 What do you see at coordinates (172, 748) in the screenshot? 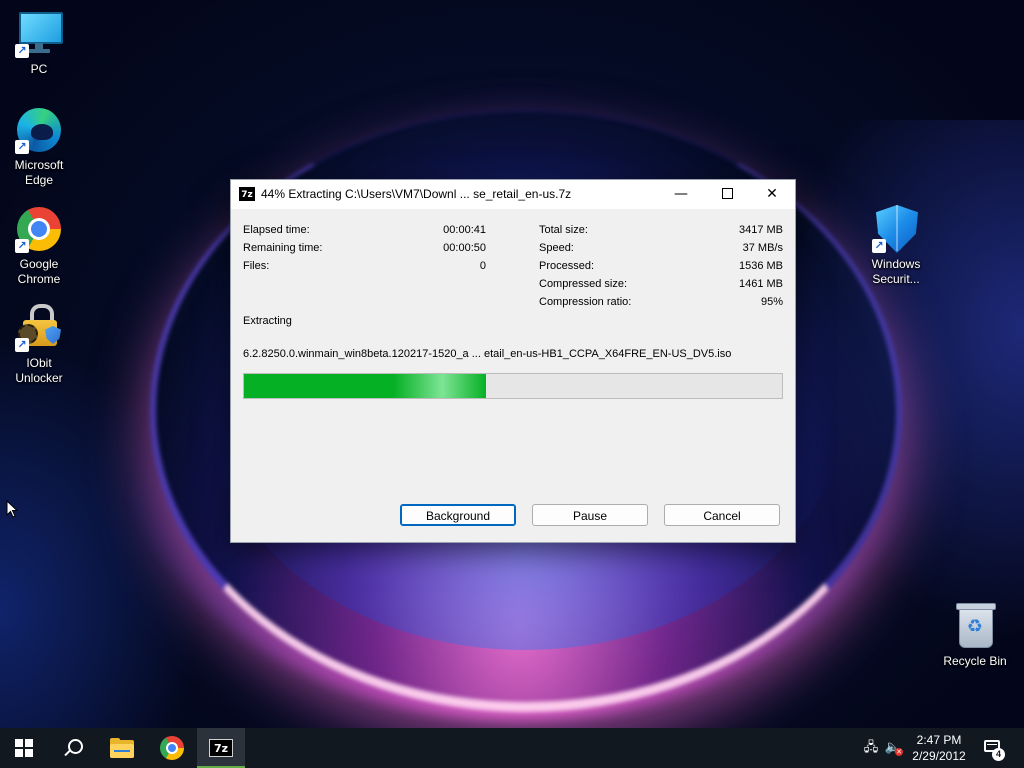
I see `taskbar-chrome` at bounding box center [172, 748].